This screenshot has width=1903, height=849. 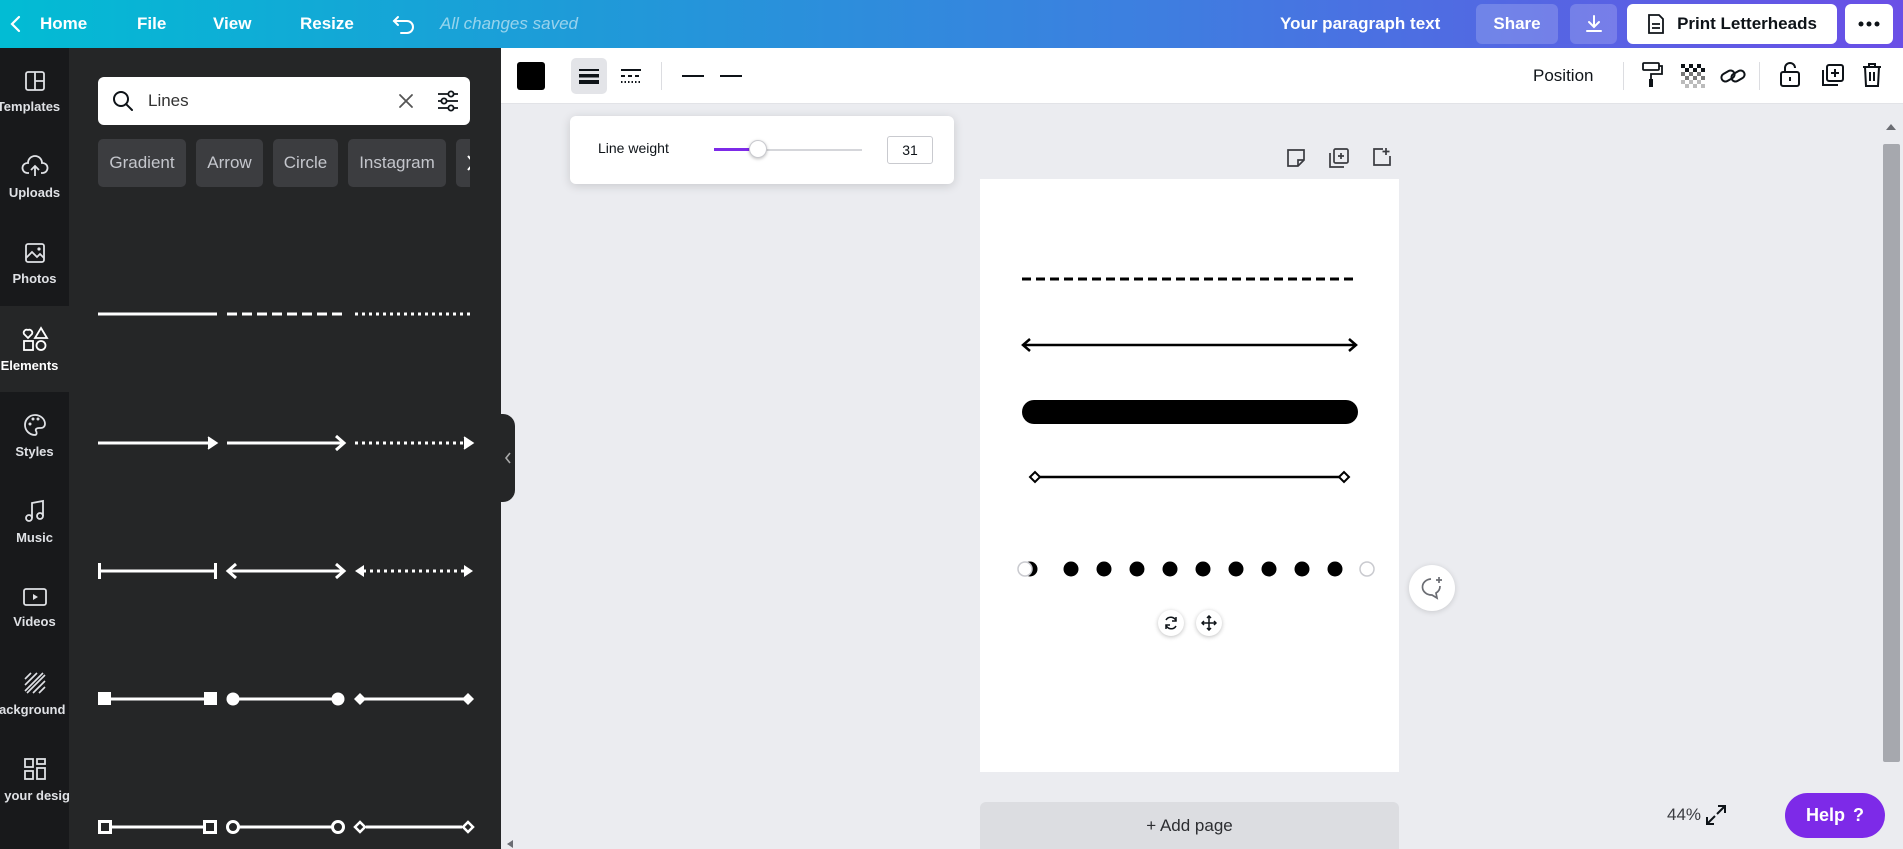 I want to click on resize-menu: Resize, so click(x=327, y=24).